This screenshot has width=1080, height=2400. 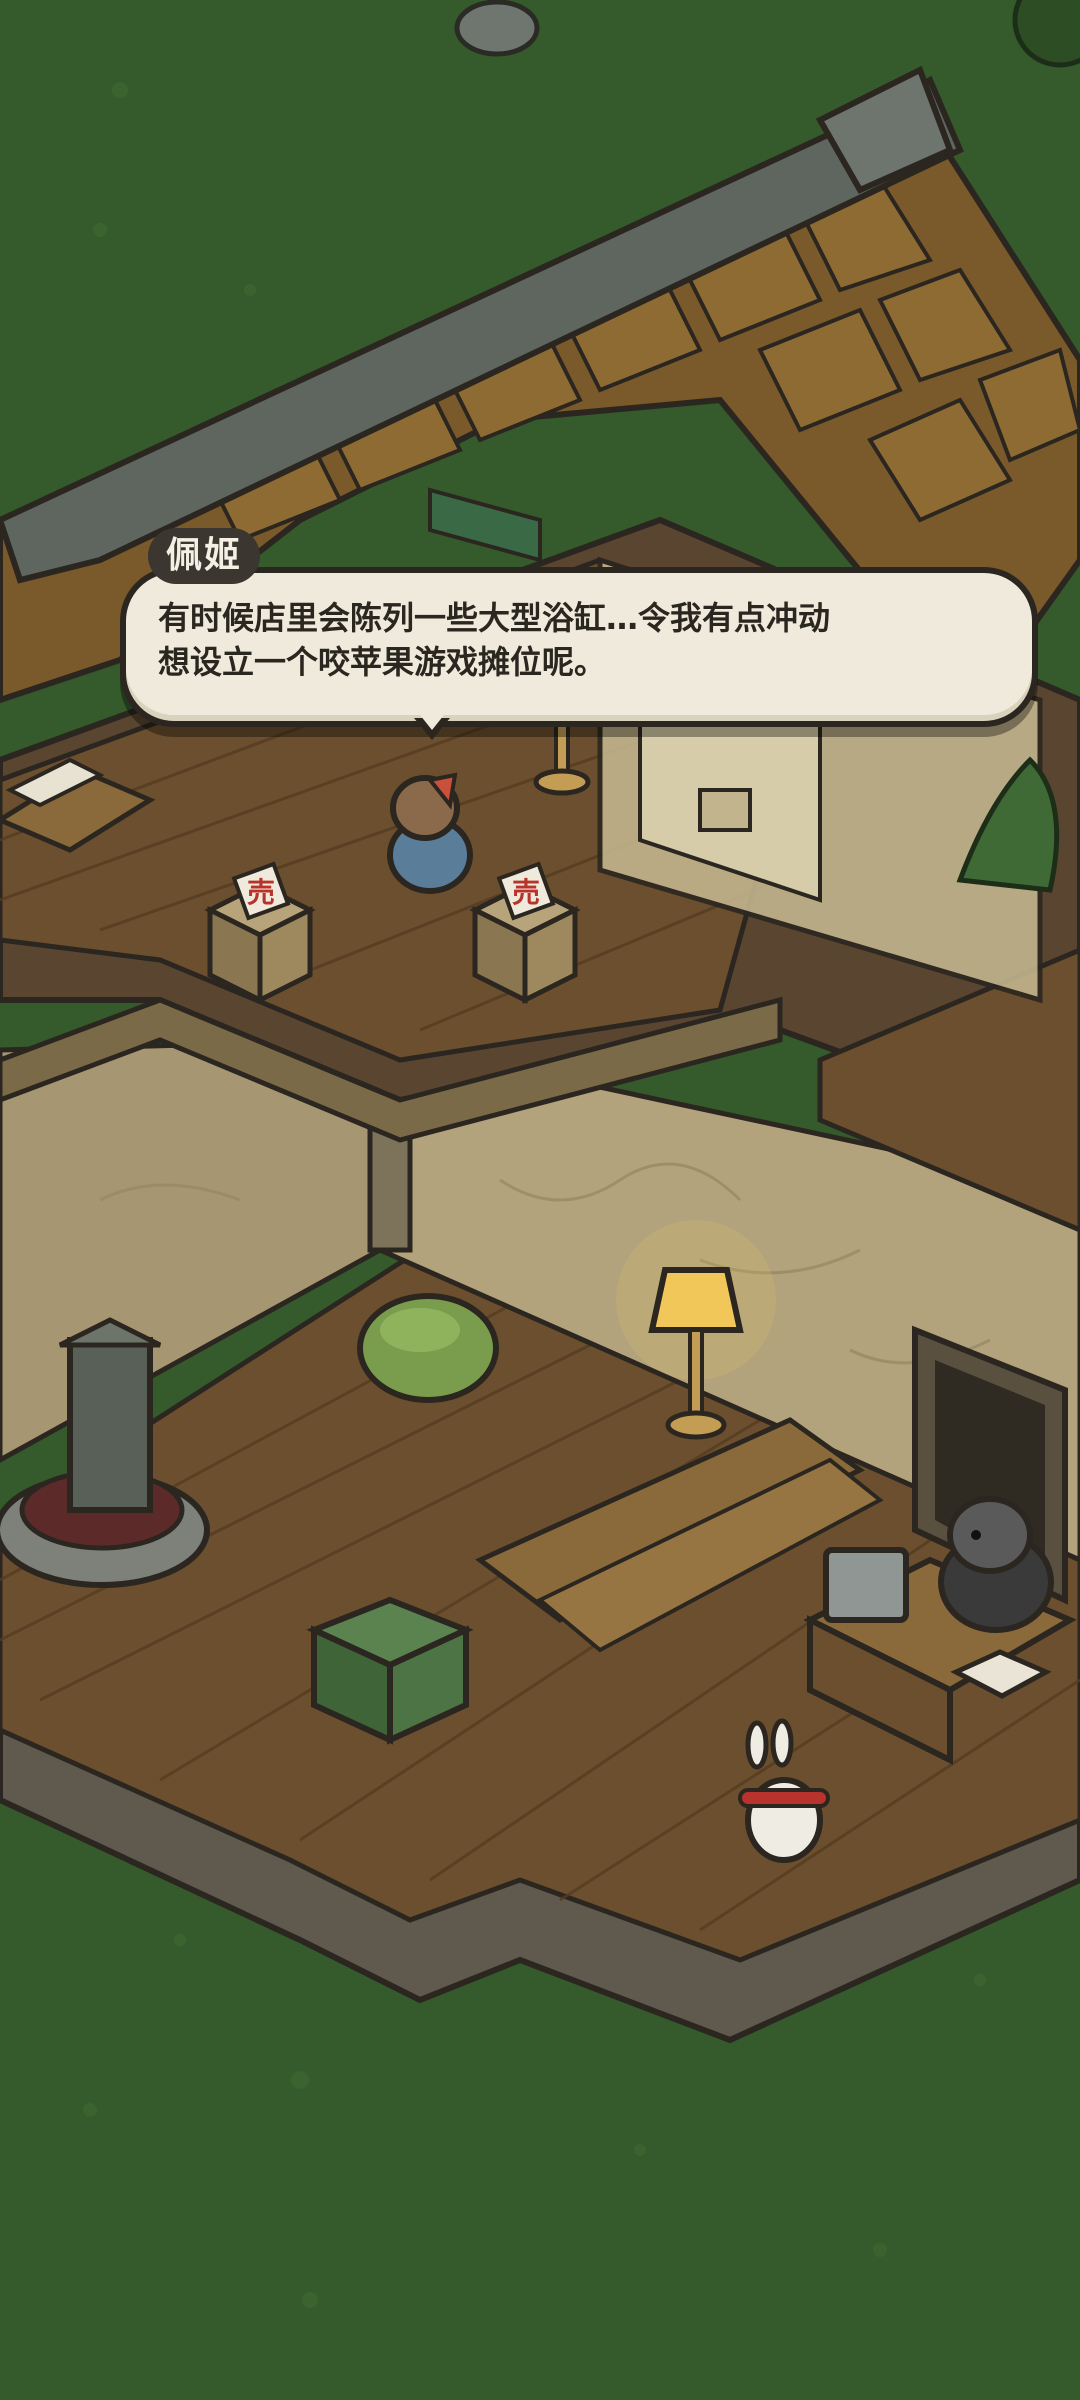 I want to click on sign-left-text: 売, so click(x=261, y=892).